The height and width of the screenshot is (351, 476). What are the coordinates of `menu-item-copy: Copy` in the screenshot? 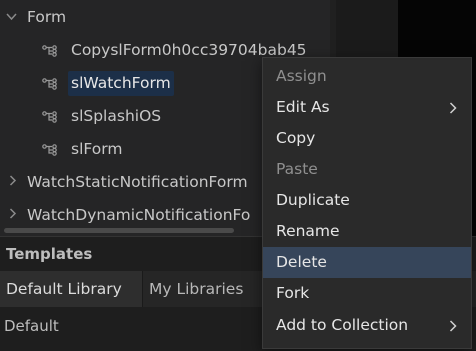 It's located at (367, 138).